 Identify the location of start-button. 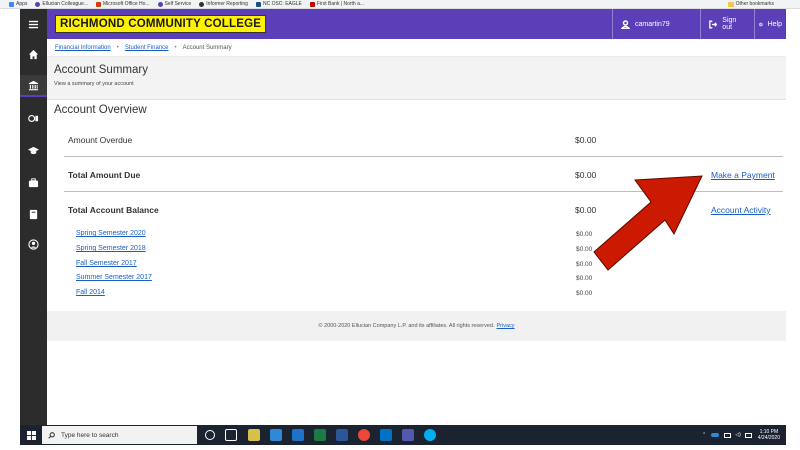
(31, 435).